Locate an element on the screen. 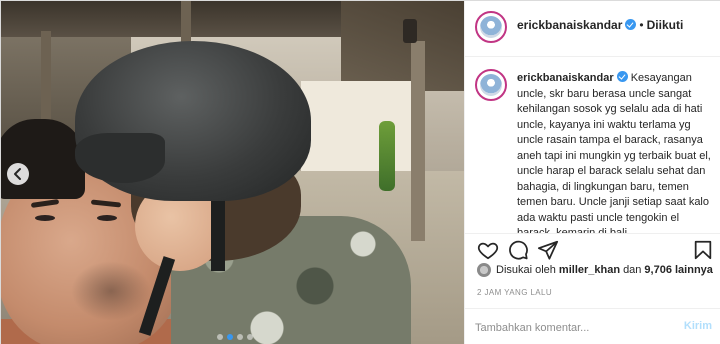 The height and width of the screenshot is (344, 720). carousel-prev-button is located at coordinates (18, 174).